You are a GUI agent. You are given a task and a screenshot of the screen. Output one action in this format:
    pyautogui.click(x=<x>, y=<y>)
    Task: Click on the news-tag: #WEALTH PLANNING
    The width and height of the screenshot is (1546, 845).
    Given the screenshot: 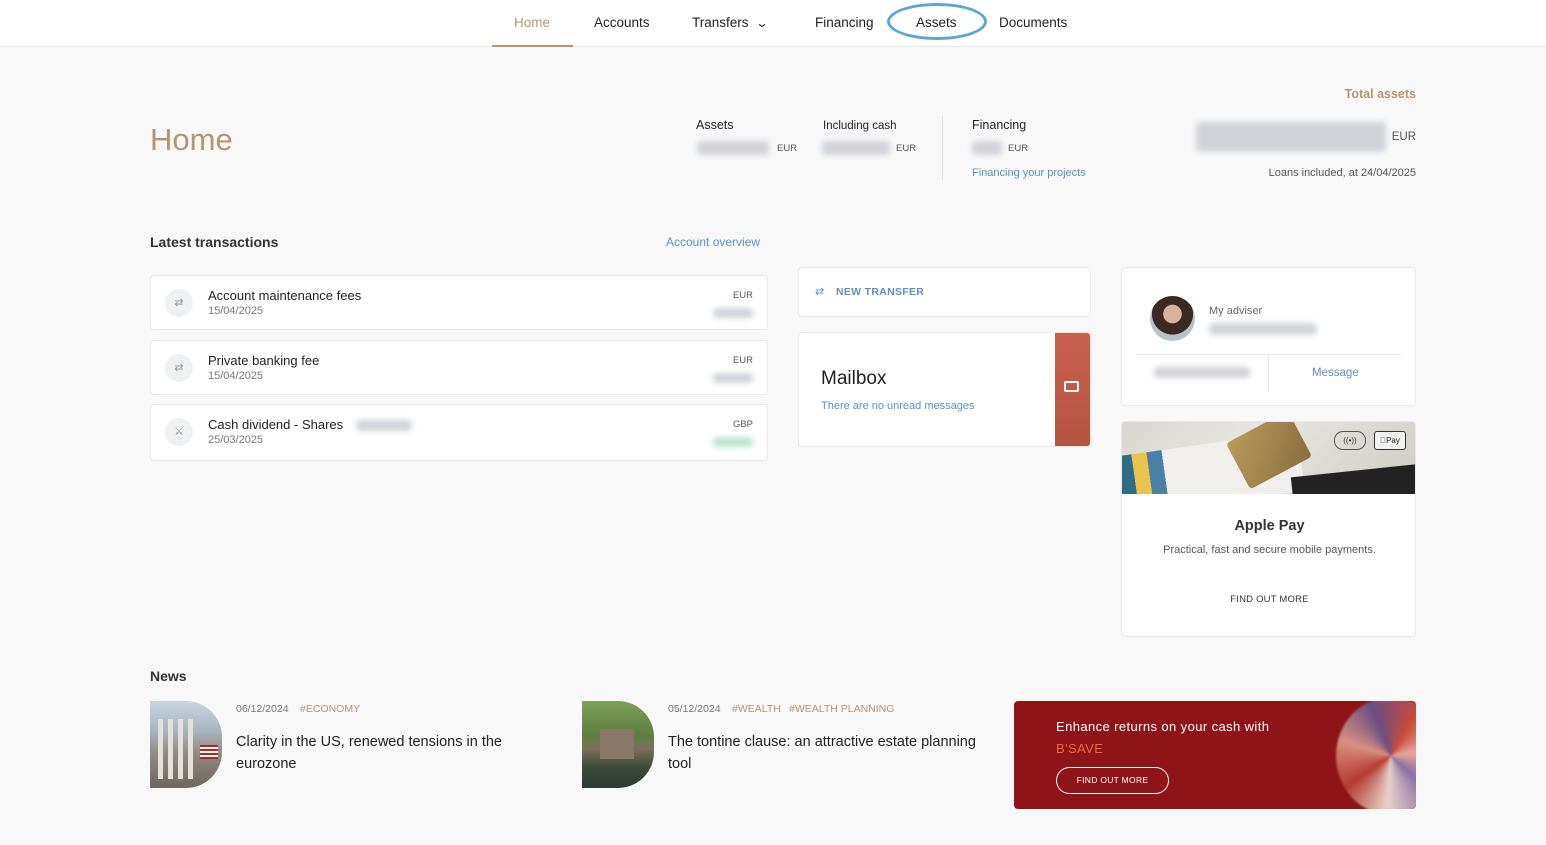 What is the action you would take?
    pyautogui.click(x=841, y=709)
    